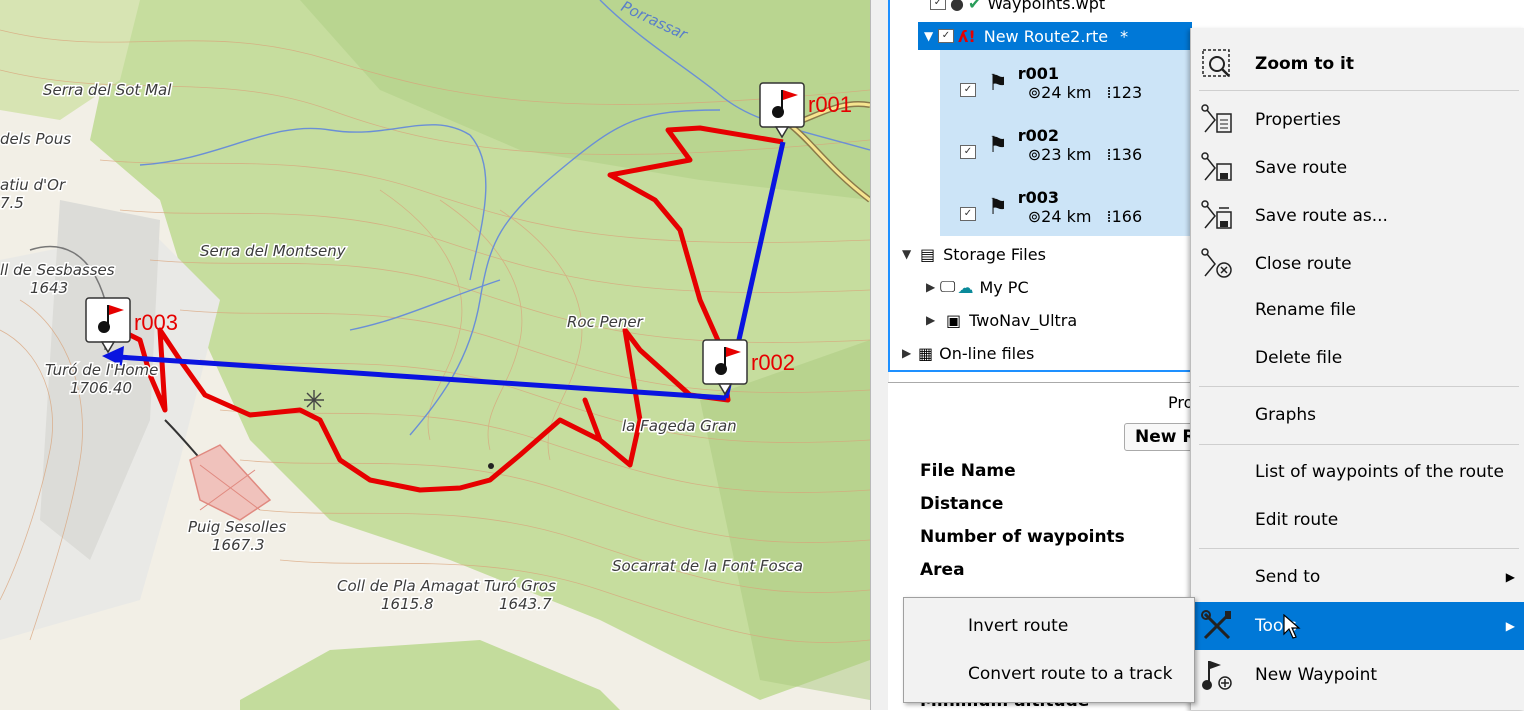  I want to click on tree-item-route-point: ✓ ⚑ r002 ⊚23 km ⁞136, so click(1076, 145).